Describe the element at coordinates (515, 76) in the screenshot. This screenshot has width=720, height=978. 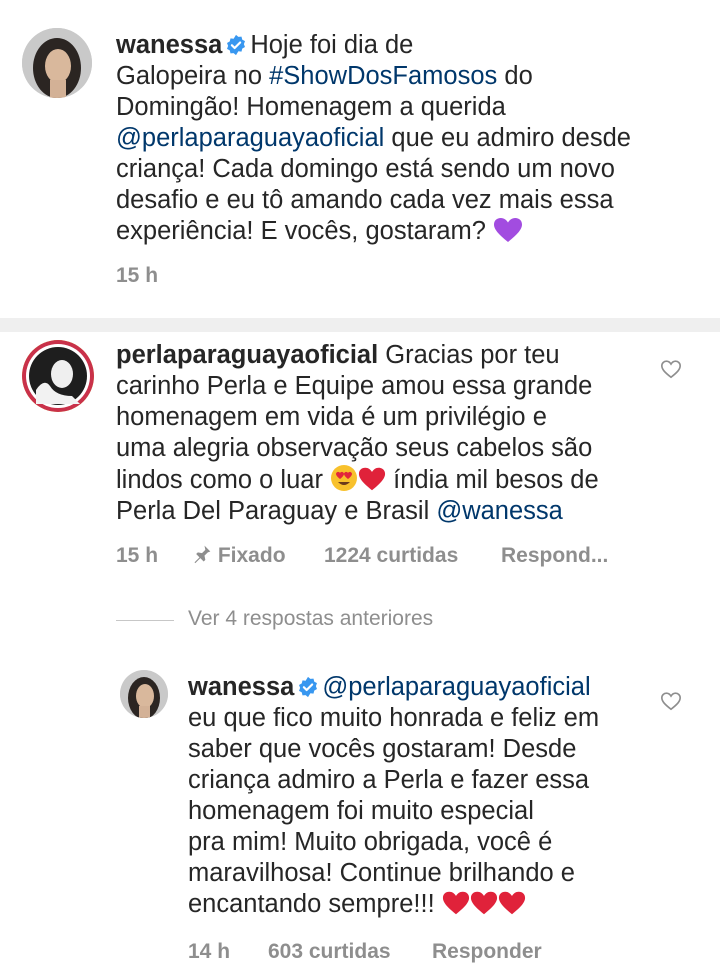
I see `caption-text: do` at that location.